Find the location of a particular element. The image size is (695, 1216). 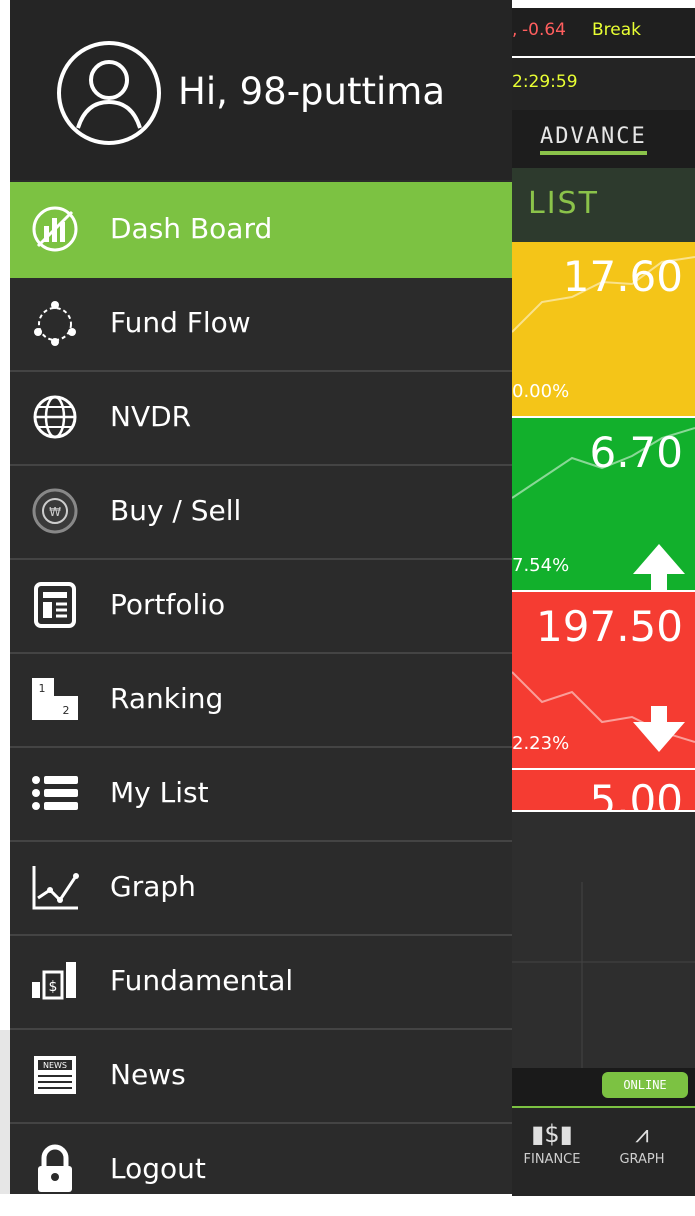

menu-label: Logout is located at coordinates (158, 1168).